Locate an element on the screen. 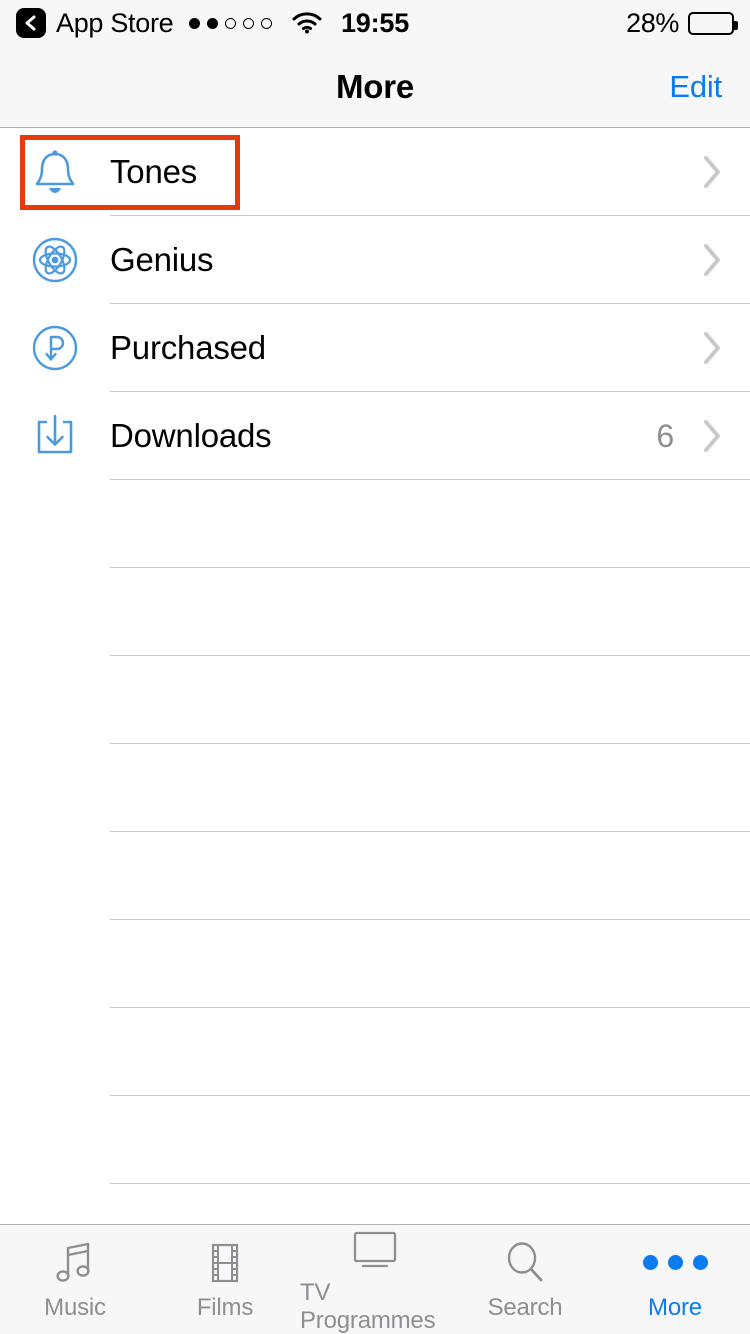 This screenshot has width=750, height=1334. navigation-bar: More Edit is located at coordinates (375, 87).